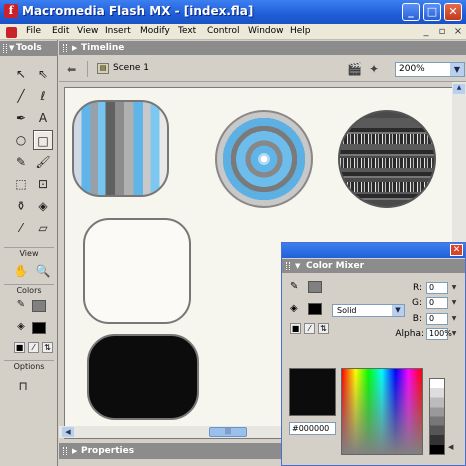  Describe the element at coordinates (373, 250) in the screenshot. I see `color-mixer-titlebar: ✕` at that location.